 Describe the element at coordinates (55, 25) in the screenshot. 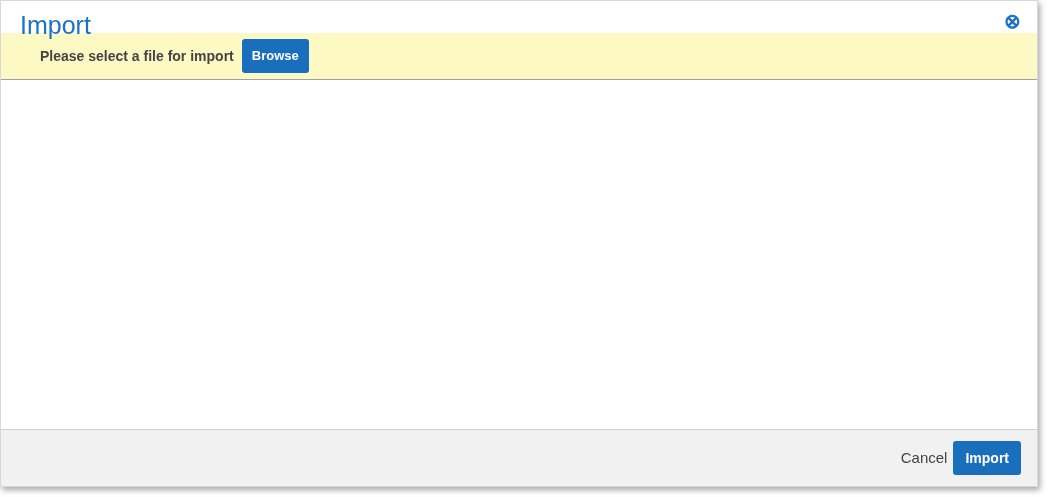

I see `dialog-title: Import` at that location.